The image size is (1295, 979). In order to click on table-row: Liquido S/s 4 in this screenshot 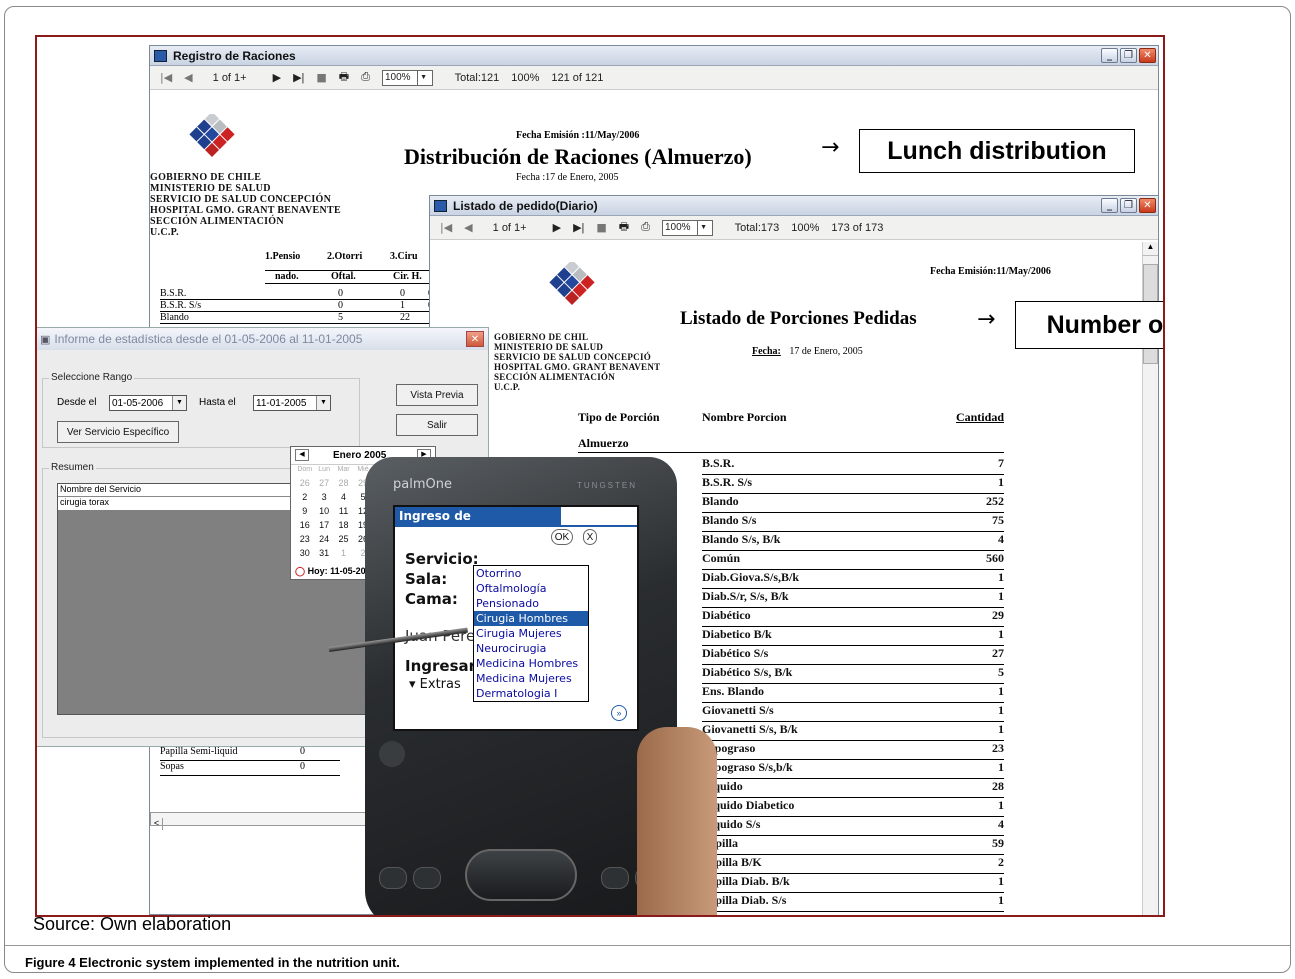, I will do `click(853, 826)`.